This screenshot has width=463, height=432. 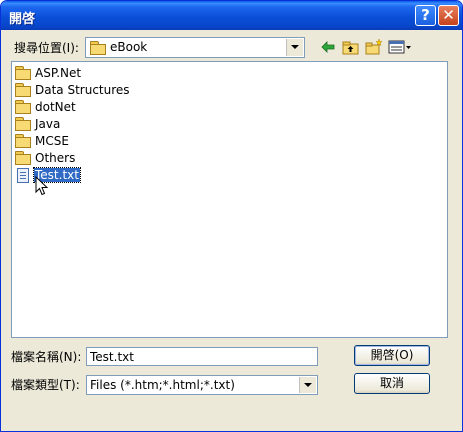 What do you see at coordinates (52, 141) in the screenshot?
I see `item-label: MCSE` at bounding box center [52, 141].